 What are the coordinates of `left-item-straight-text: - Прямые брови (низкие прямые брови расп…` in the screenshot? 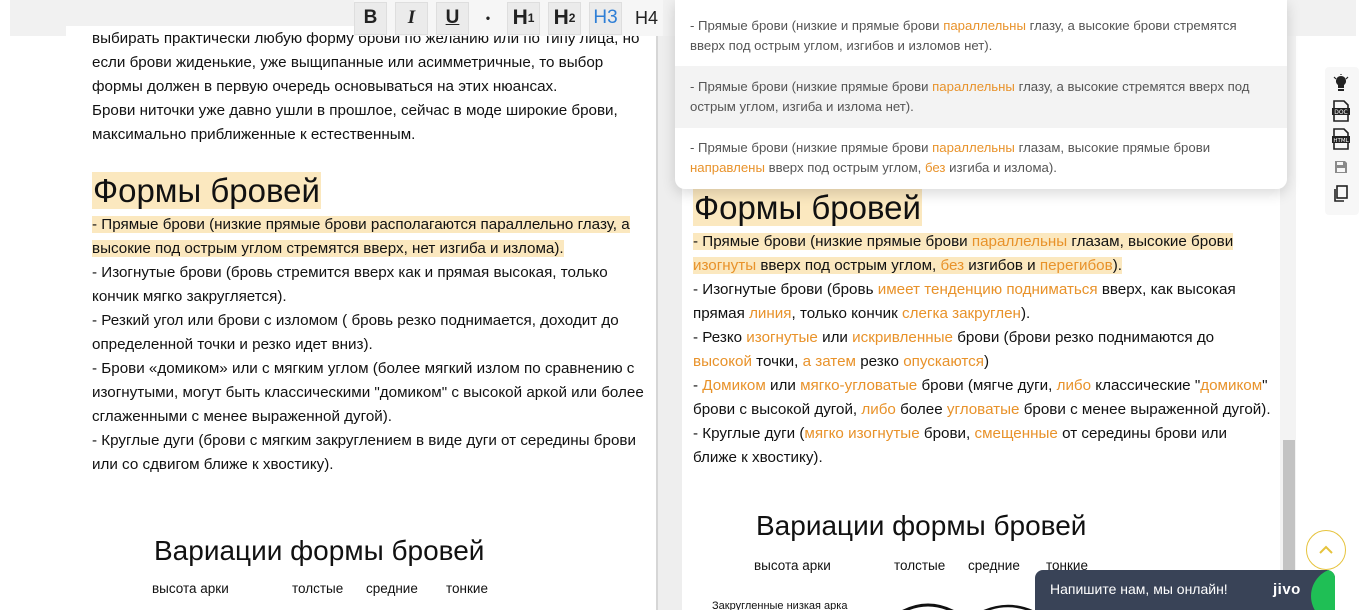 It's located at (361, 236).